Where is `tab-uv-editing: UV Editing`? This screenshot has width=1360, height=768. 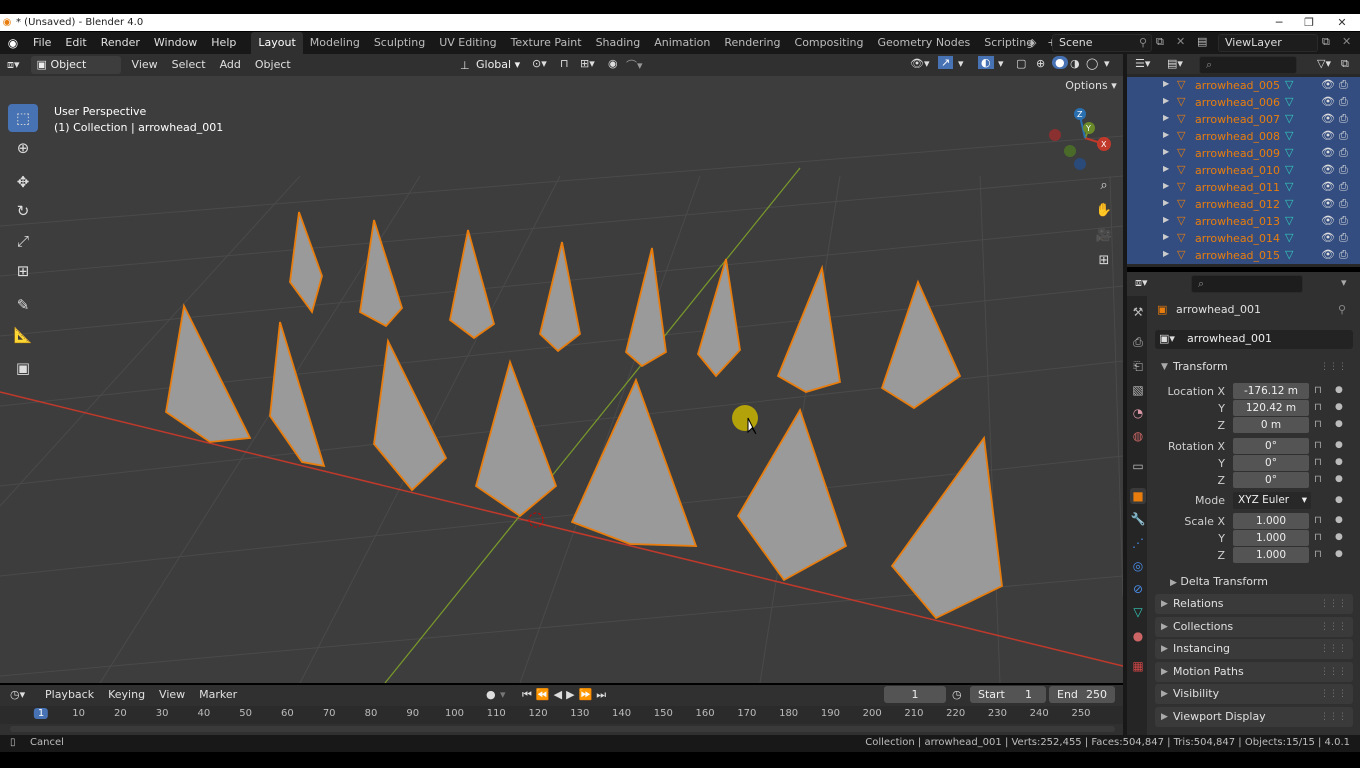 tab-uv-editing: UV Editing is located at coordinates (467, 43).